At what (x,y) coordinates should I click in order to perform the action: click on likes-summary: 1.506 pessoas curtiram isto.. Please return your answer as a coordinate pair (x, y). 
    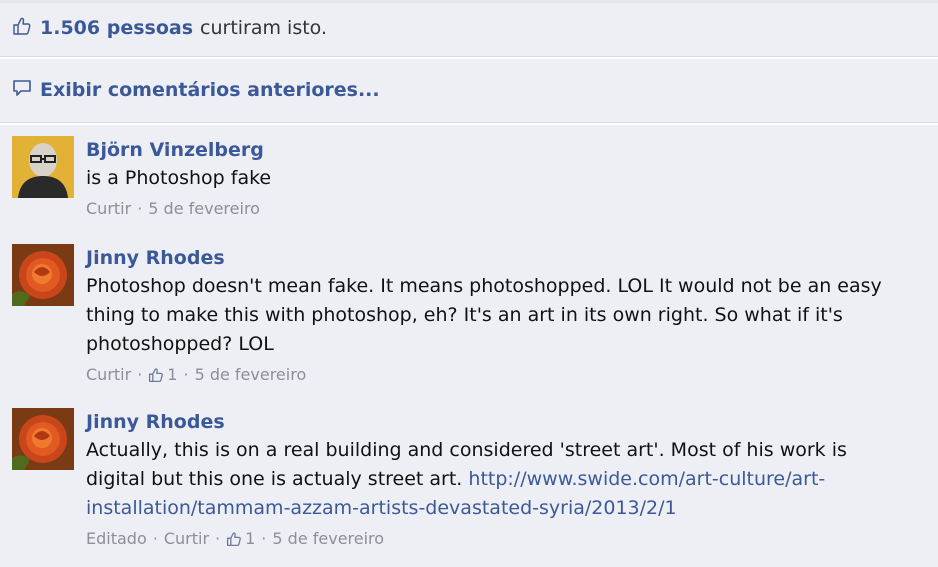
    Looking at the image, I should click on (169, 28).